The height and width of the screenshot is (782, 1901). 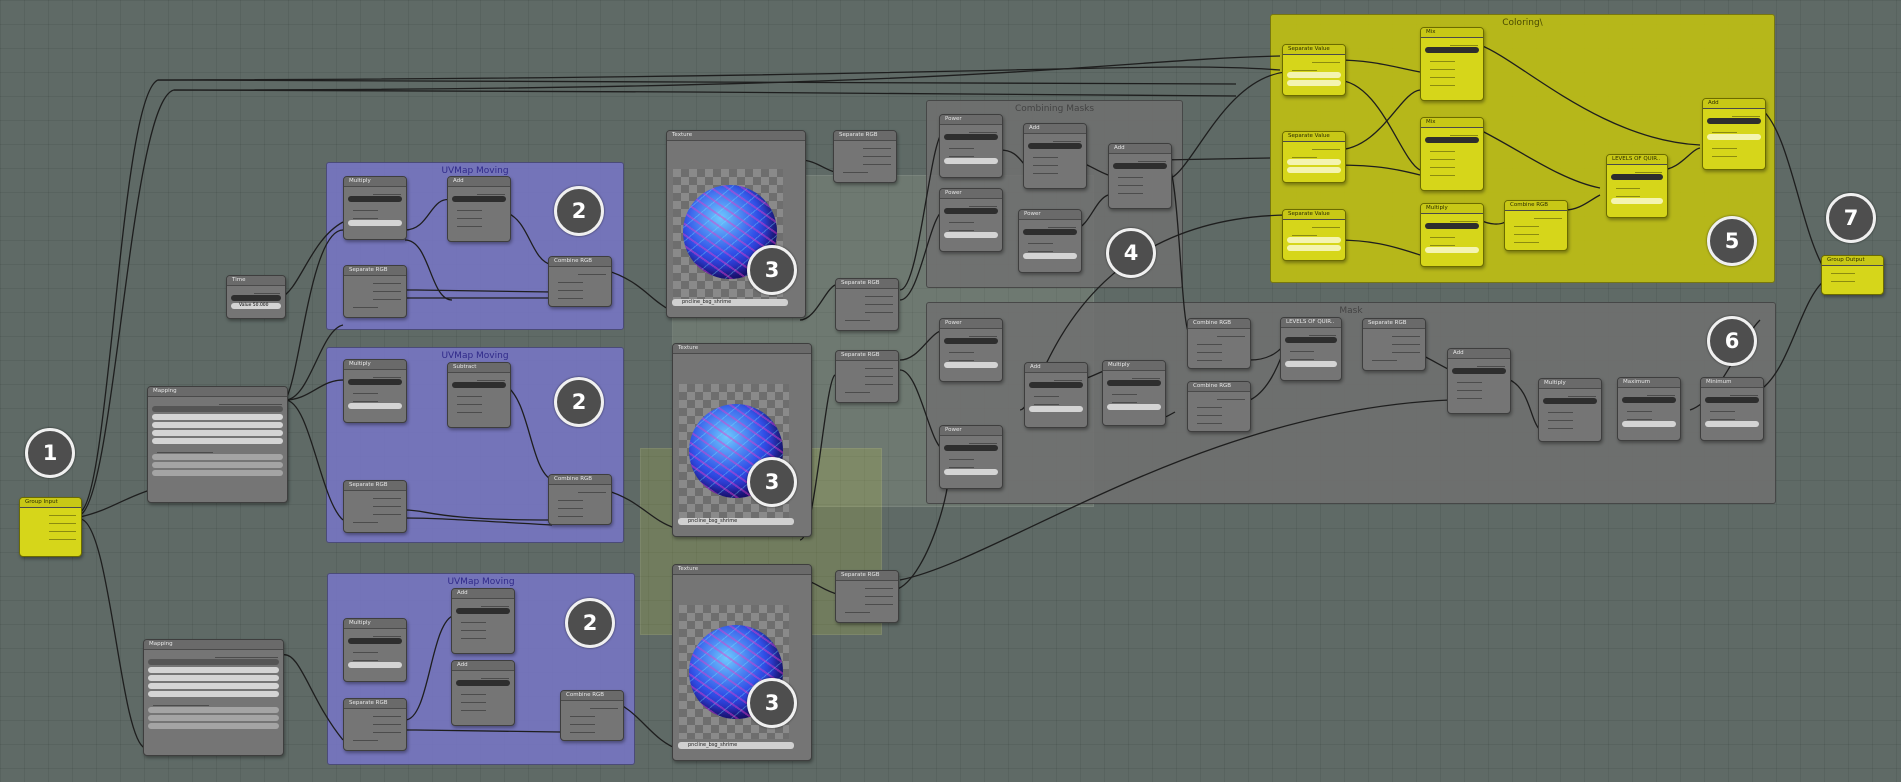 What do you see at coordinates (1314, 70) in the screenshot?
I see `separate-value-node-1: Separate Value` at bounding box center [1314, 70].